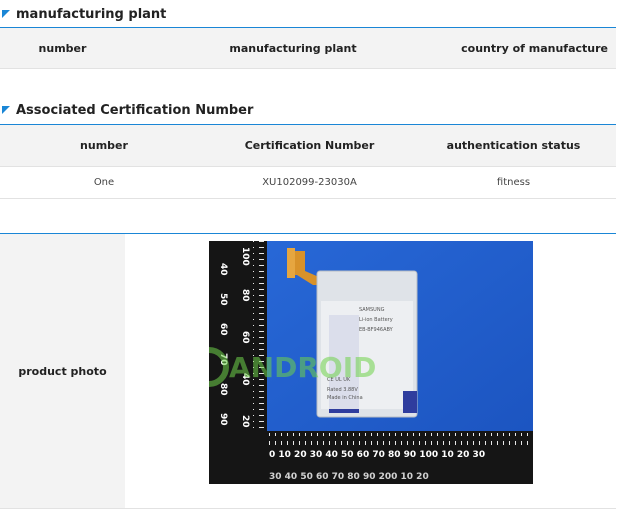 The image size is (630, 524). Describe the element at coordinates (104, 182) in the screenshot. I see `cell-number: One` at that location.